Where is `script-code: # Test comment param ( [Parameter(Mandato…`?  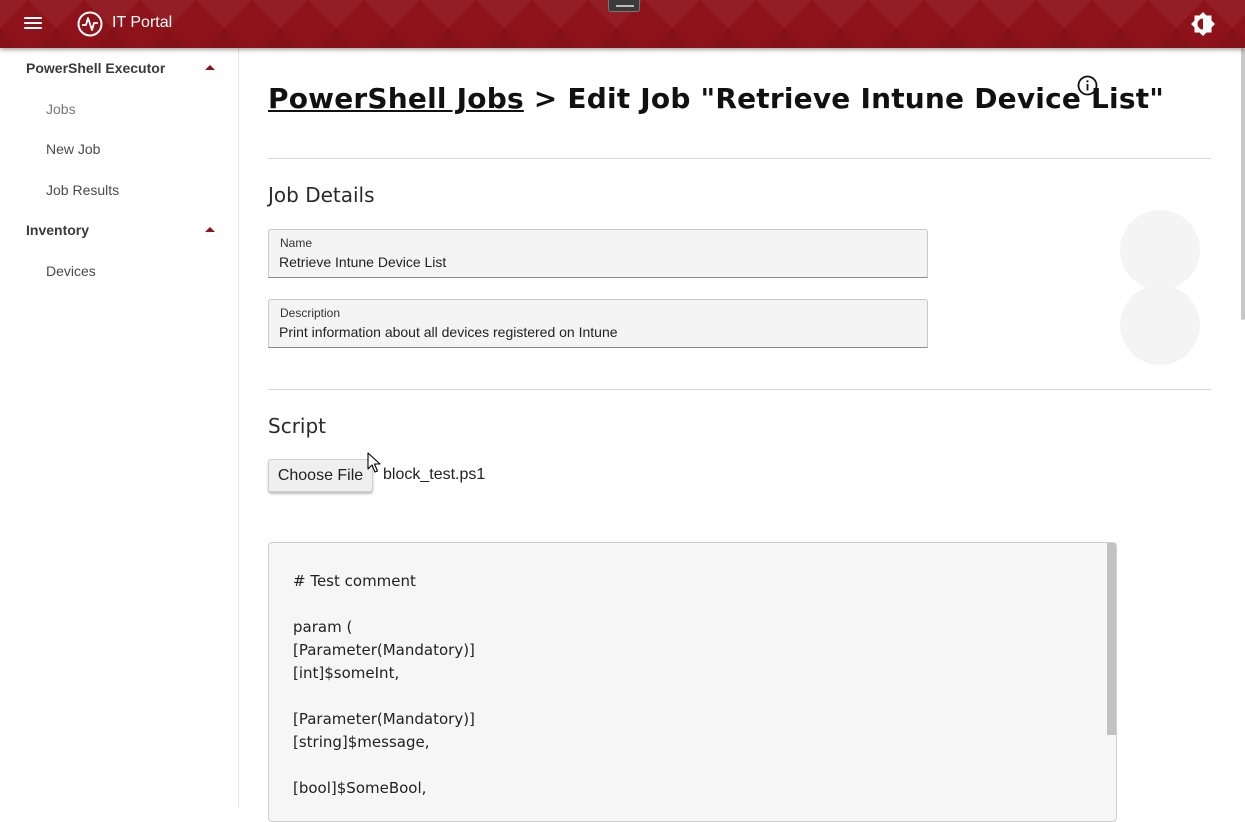 script-code: # Test comment param ( [Parameter(Mandato… is located at coordinates (384, 685).